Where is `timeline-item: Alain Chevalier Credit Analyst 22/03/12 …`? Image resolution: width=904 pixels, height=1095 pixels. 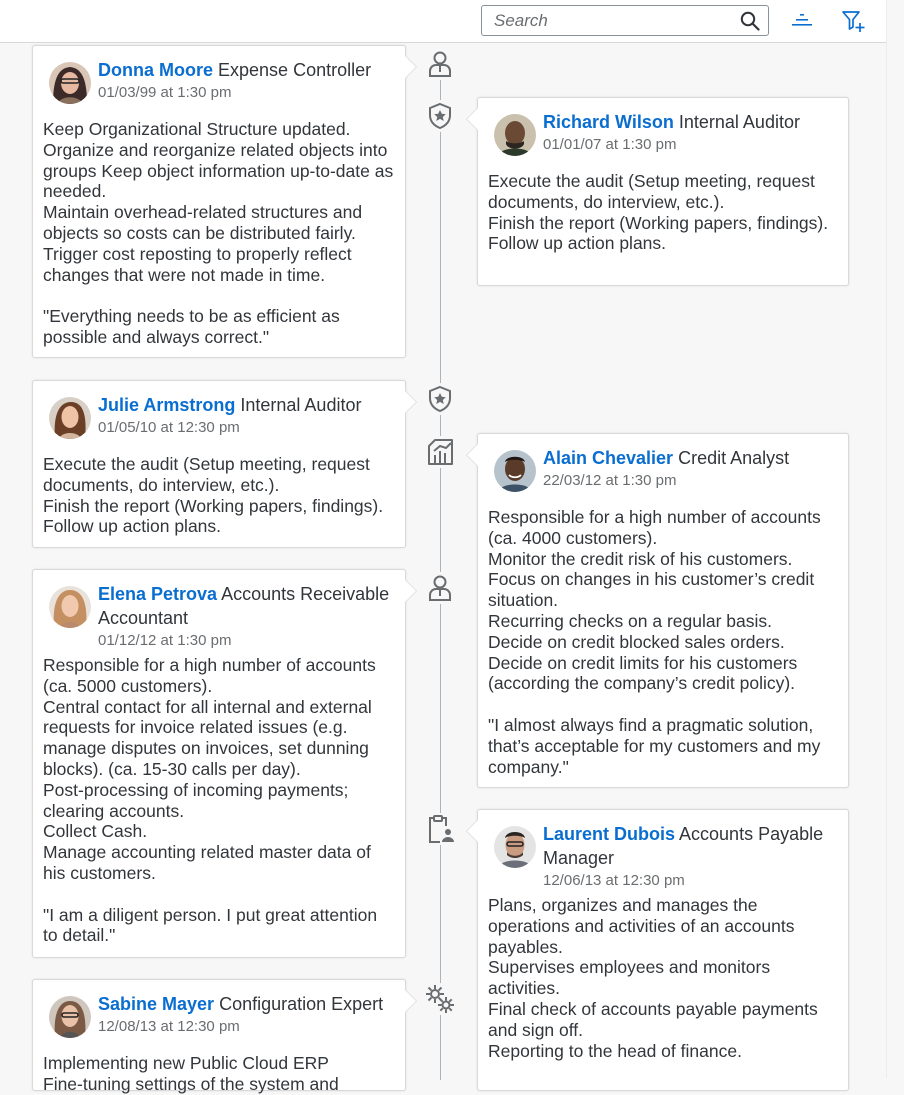
timeline-item: Alain Chevalier Credit Analyst 22/03/12 … is located at coordinates (663, 610).